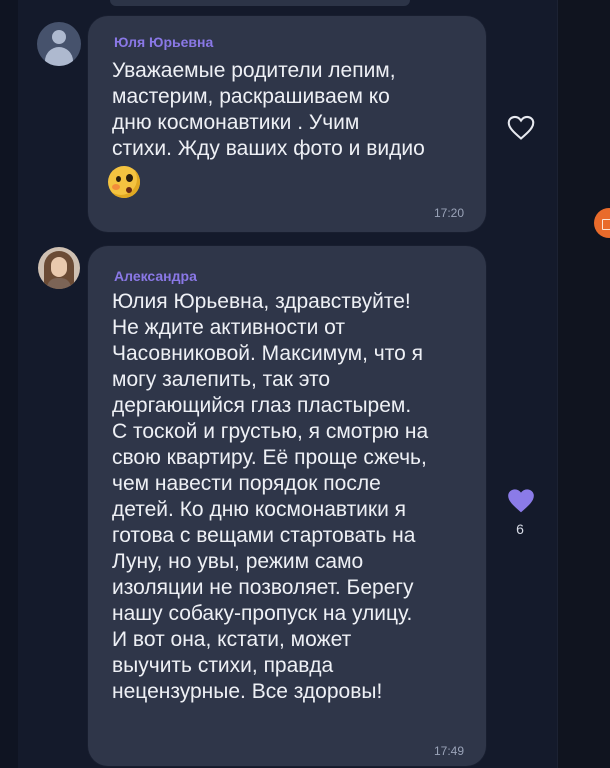  What do you see at coordinates (448, 213) in the screenshot?
I see `message-time: 17:20` at bounding box center [448, 213].